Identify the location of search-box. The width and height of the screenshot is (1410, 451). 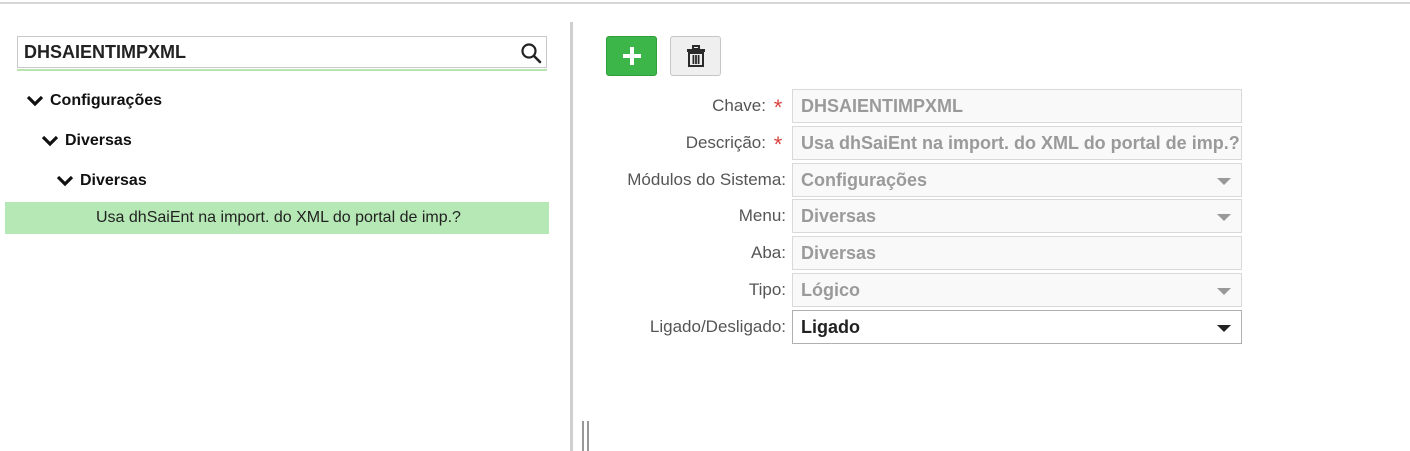
(282, 53).